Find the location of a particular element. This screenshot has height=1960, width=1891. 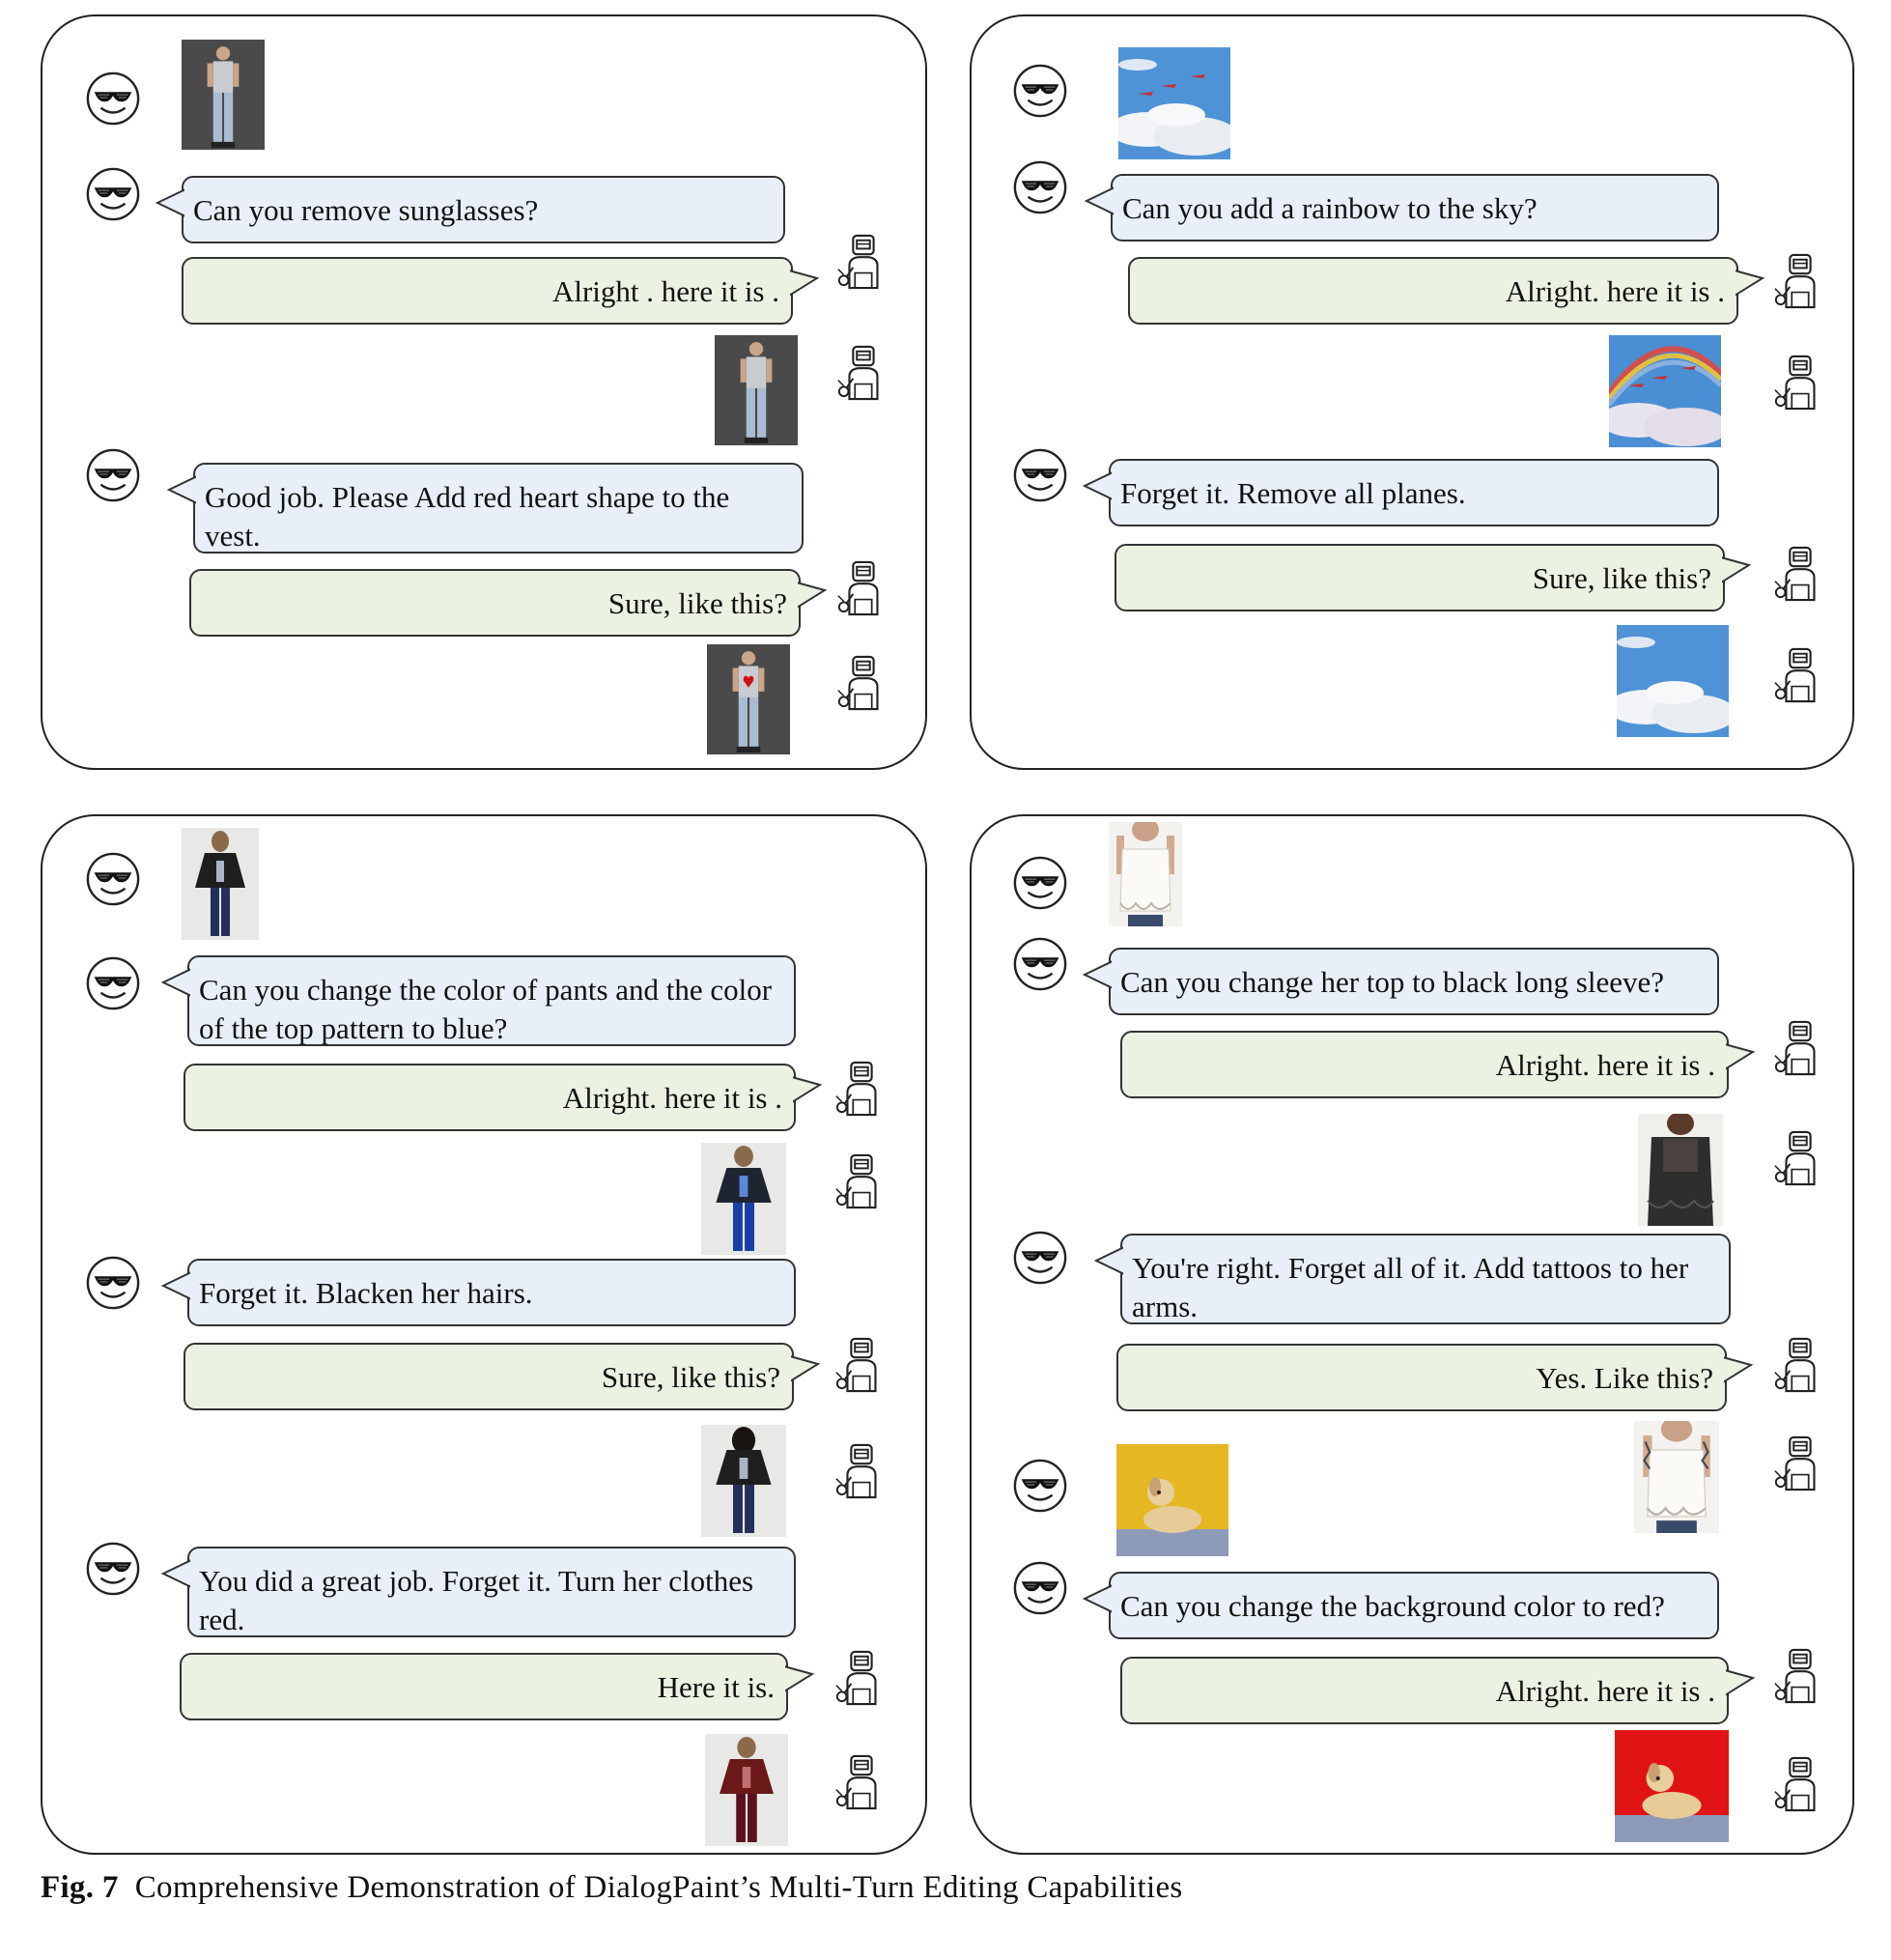

user-message: Can you remove sunglasses? is located at coordinates (483, 210).